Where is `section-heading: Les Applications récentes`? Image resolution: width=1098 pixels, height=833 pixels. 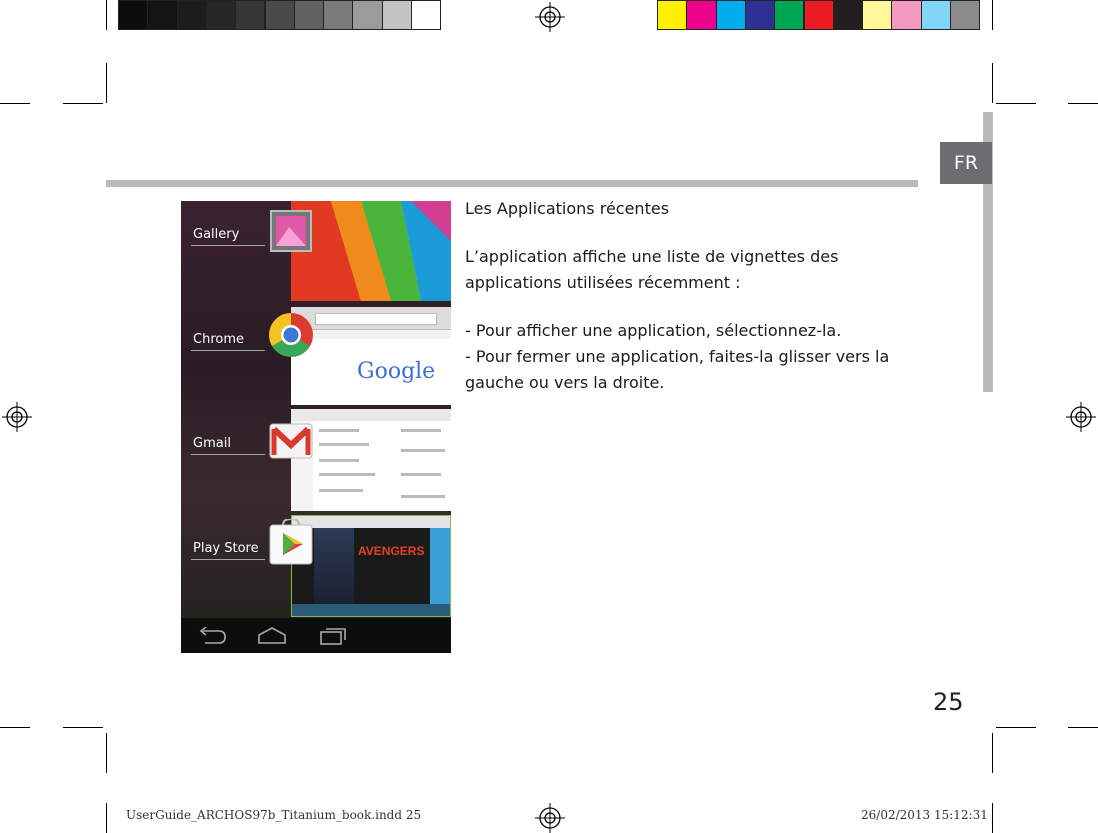 section-heading: Les Applications récentes is located at coordinates (567, 208).